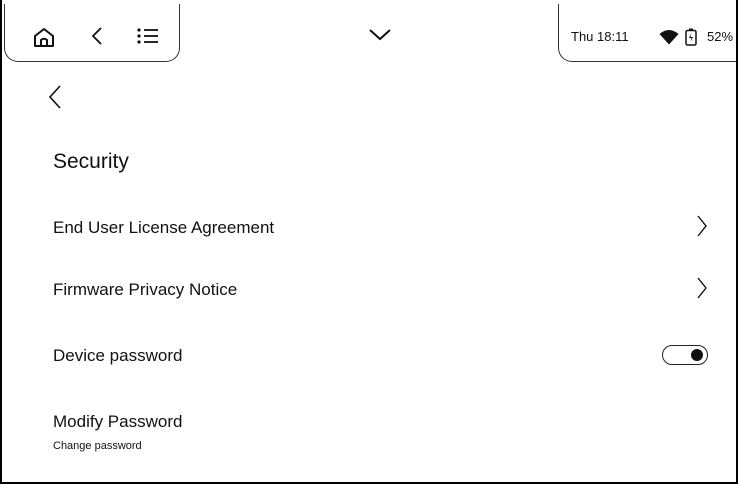 The image size is (738, 484). What do you see at coordinates (55, 97) in the screenshot?
I see `page-back-icon` at bounding box center [55, 97].